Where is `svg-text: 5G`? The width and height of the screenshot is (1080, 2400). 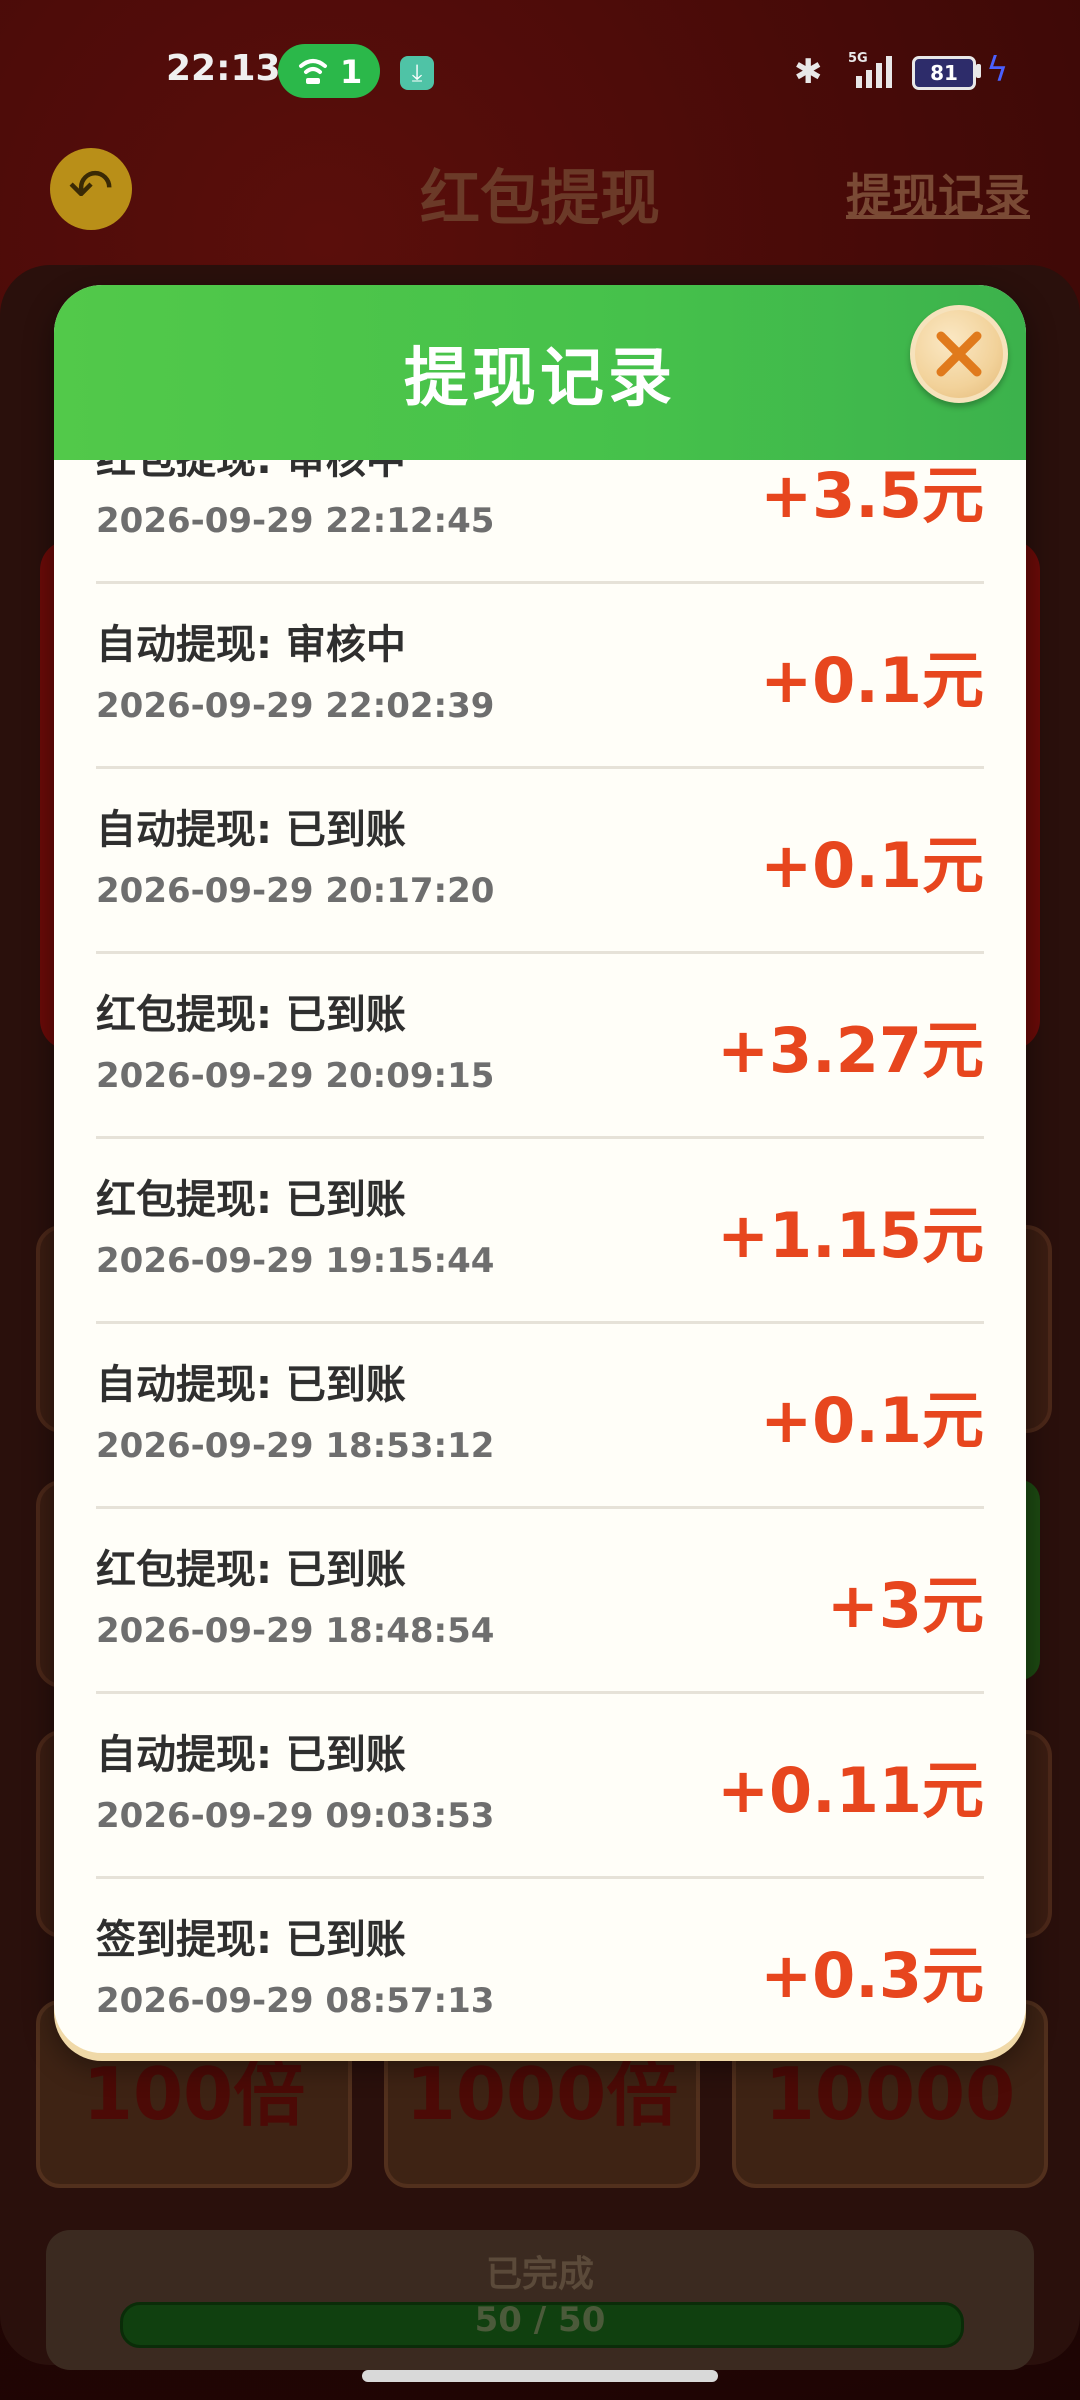 svg-text: 5G is located at coordinates (858, 58).